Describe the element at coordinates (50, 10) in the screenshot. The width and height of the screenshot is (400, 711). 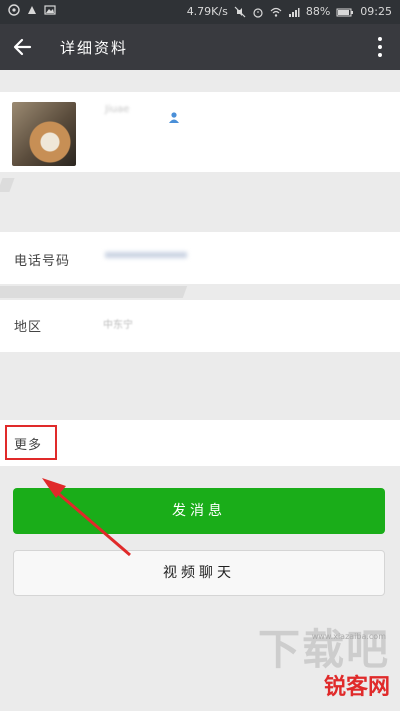
I see `image-icon` at that location.